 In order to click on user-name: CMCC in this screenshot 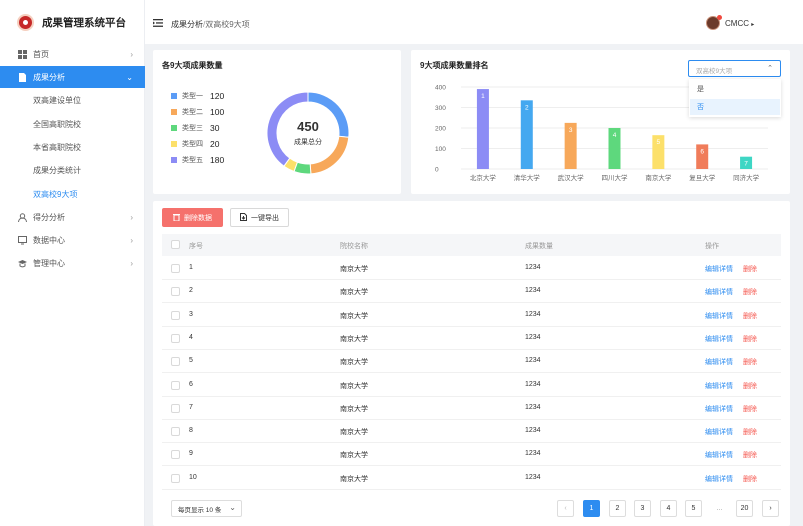, I will do `click(737, 23)`.